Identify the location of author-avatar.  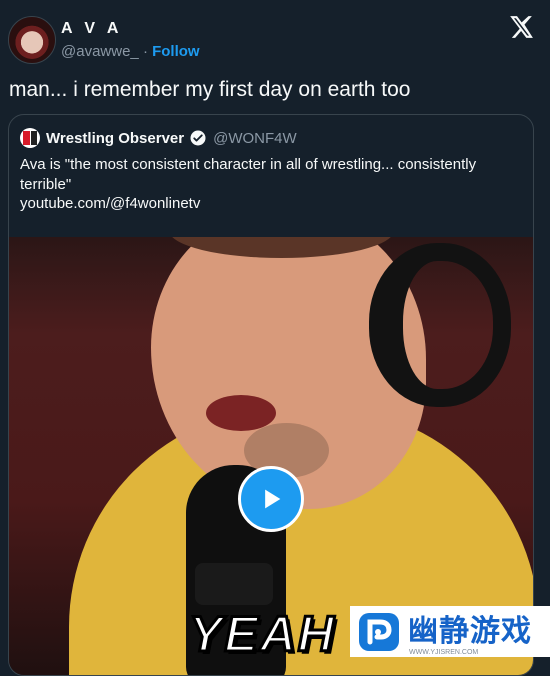
(32, 40).